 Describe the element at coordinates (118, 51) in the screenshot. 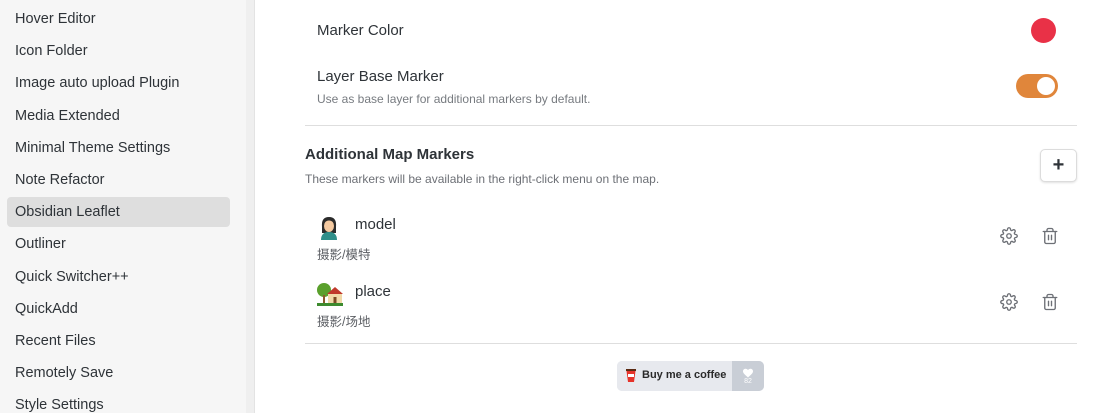

I see `sidebar-item-icon-folder: Icon Folder` at that location.